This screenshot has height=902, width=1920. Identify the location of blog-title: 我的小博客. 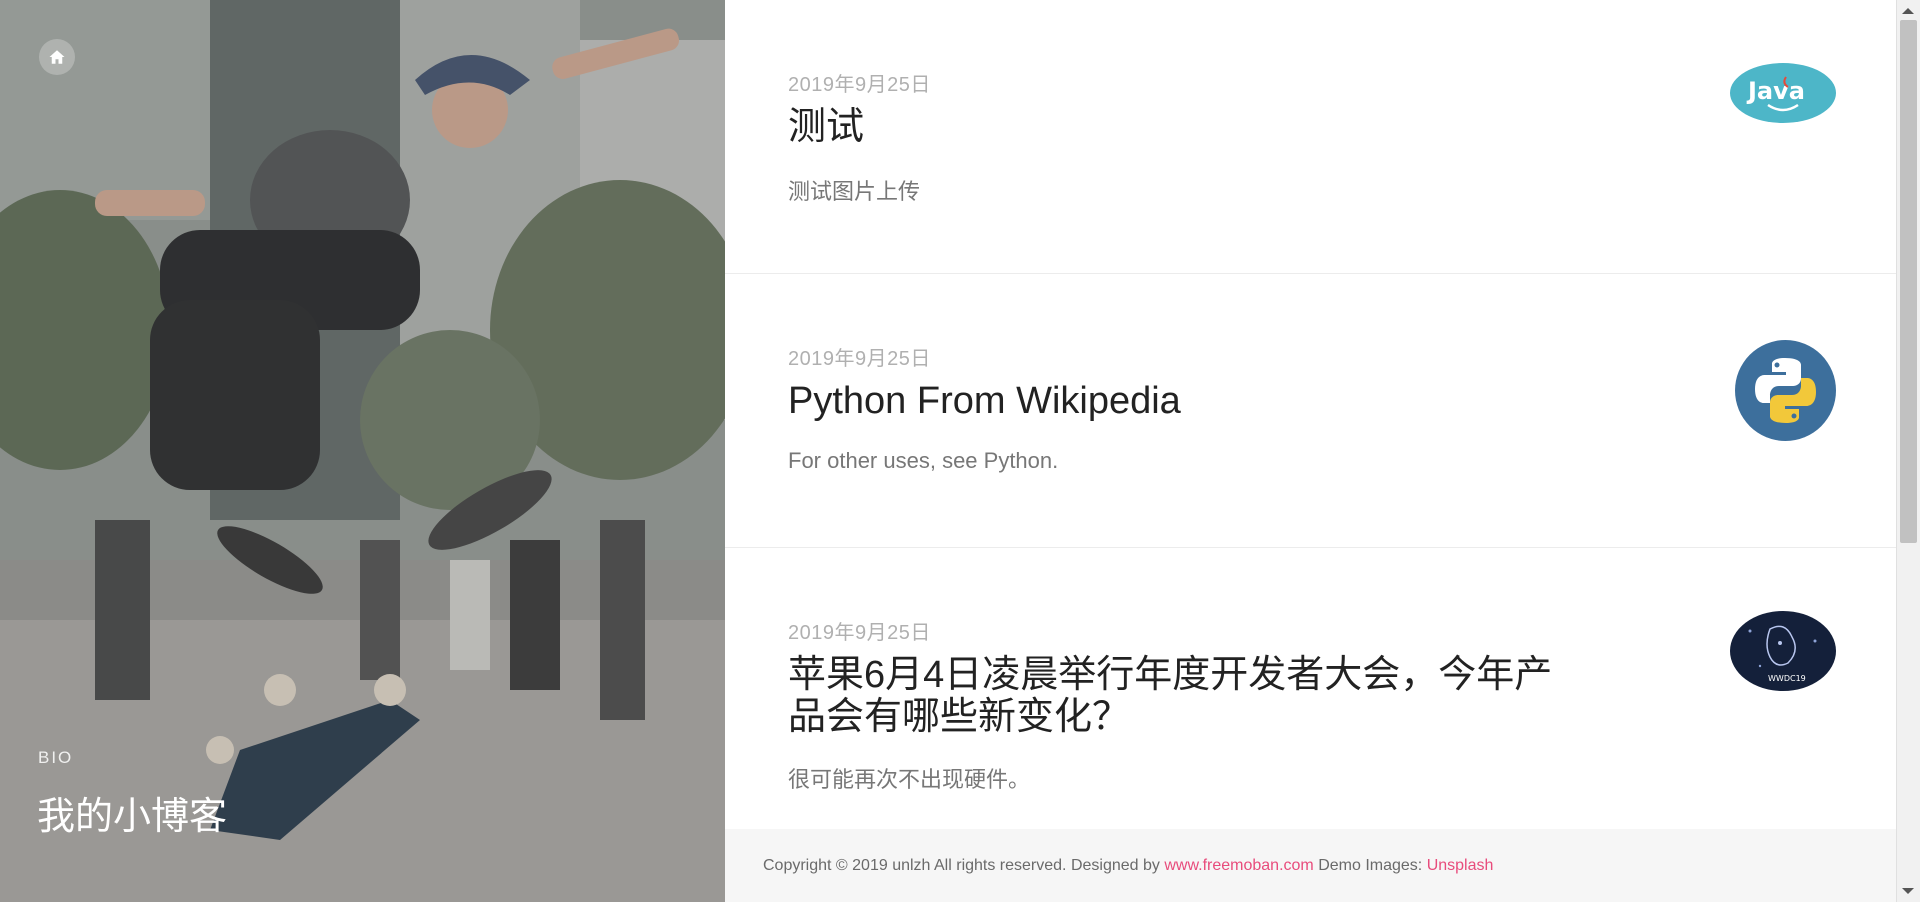
(132, 812).